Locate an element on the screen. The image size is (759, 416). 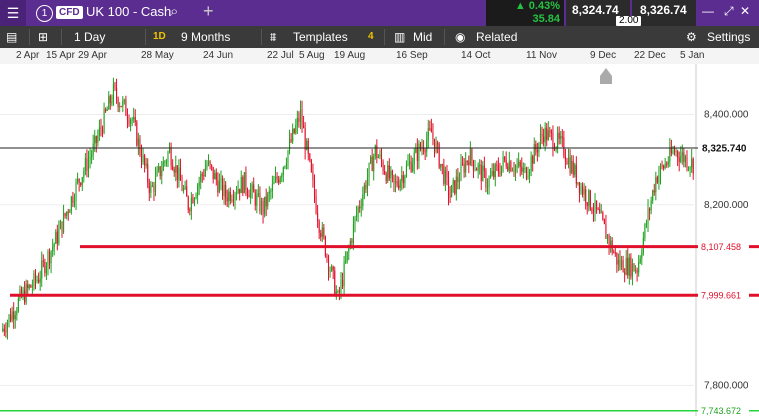
date-tick: 9 Dec is located at coordinates (603, 55).